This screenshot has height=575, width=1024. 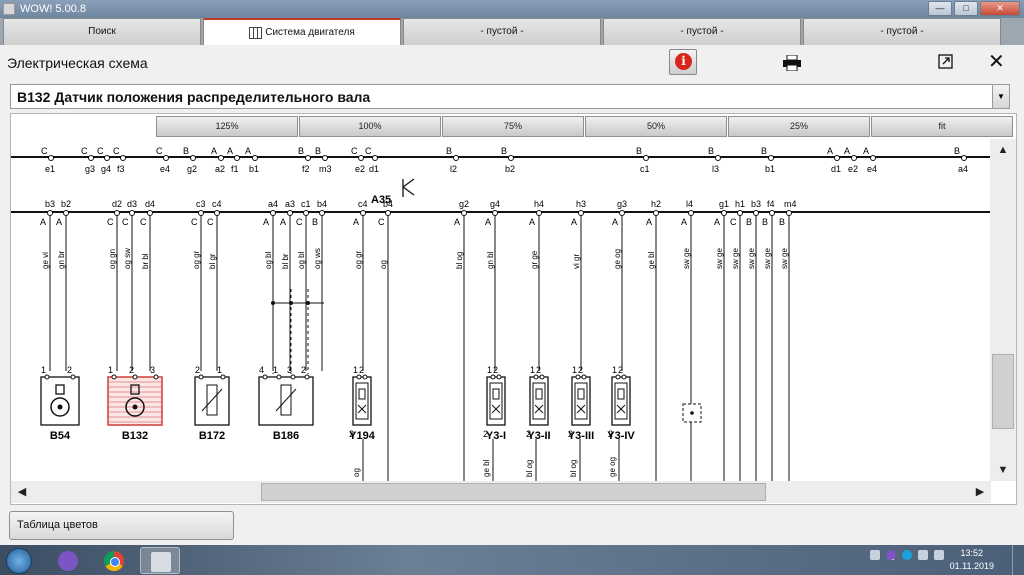 I want to click on bus-pin-name: g4, so click(x=106, y=169).